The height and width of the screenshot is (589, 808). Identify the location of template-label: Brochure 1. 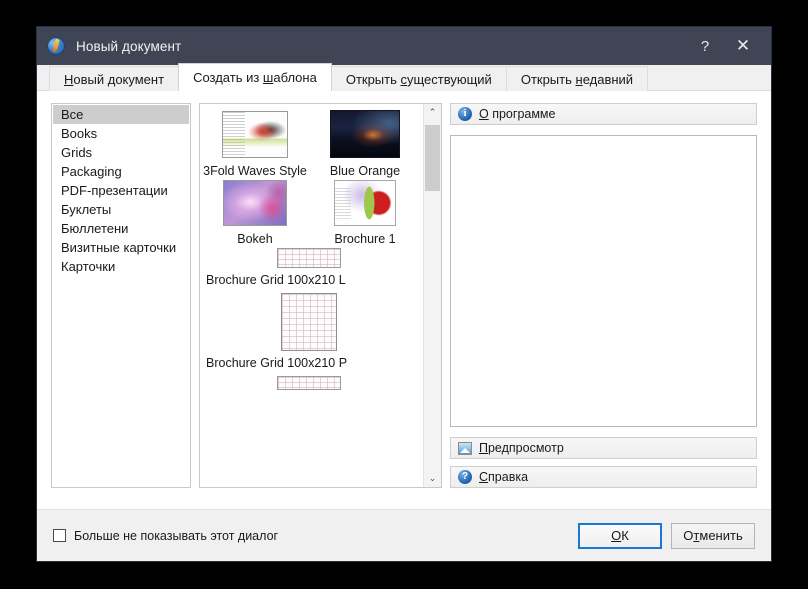
(365, 239).